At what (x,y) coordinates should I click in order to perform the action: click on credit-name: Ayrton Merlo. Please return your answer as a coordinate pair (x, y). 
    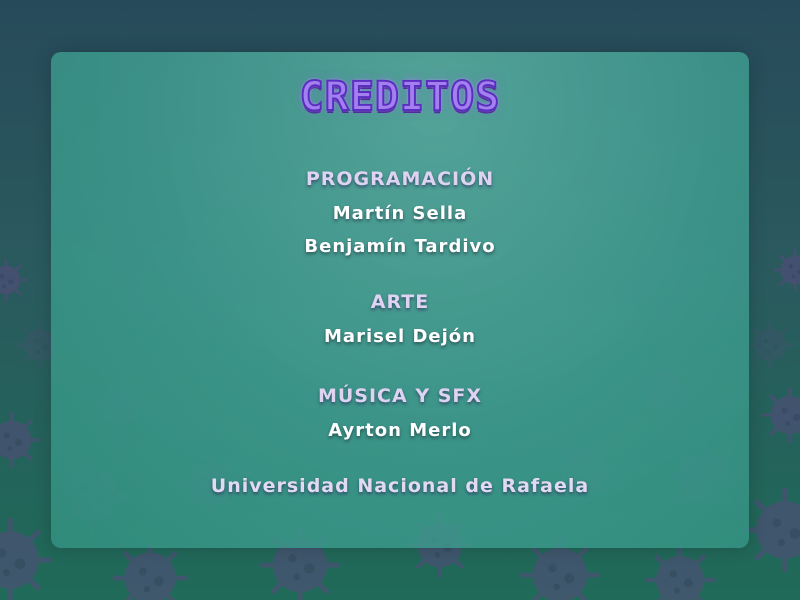
    Looking at the image, I should click on (400, 430).